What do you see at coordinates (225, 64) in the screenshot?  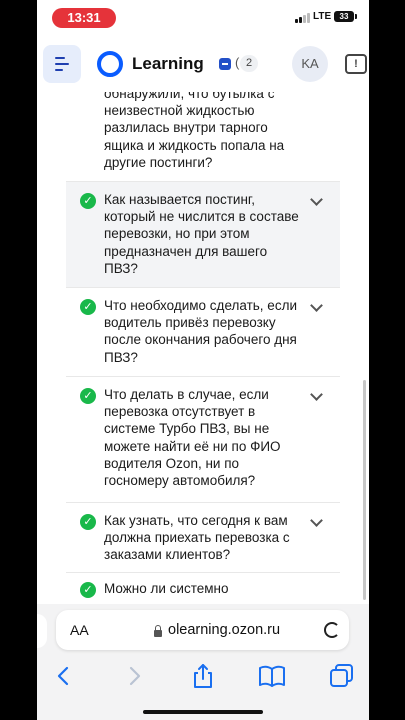 I see `notifications-icon` at bounding box center [225, 64].